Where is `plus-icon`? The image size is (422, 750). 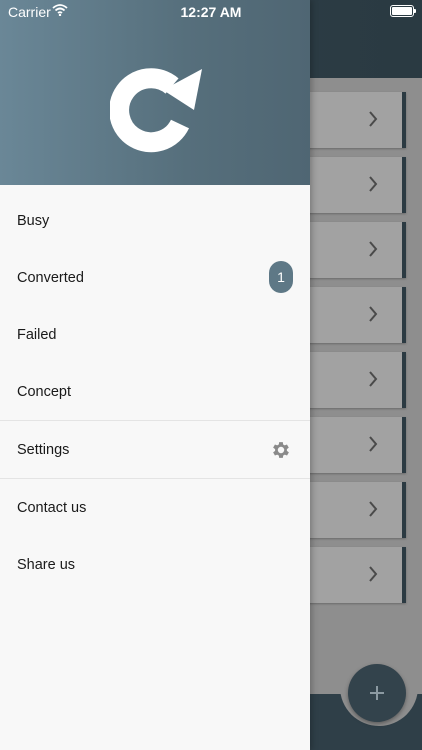 plus-icon is located at coordinates (377, 693).